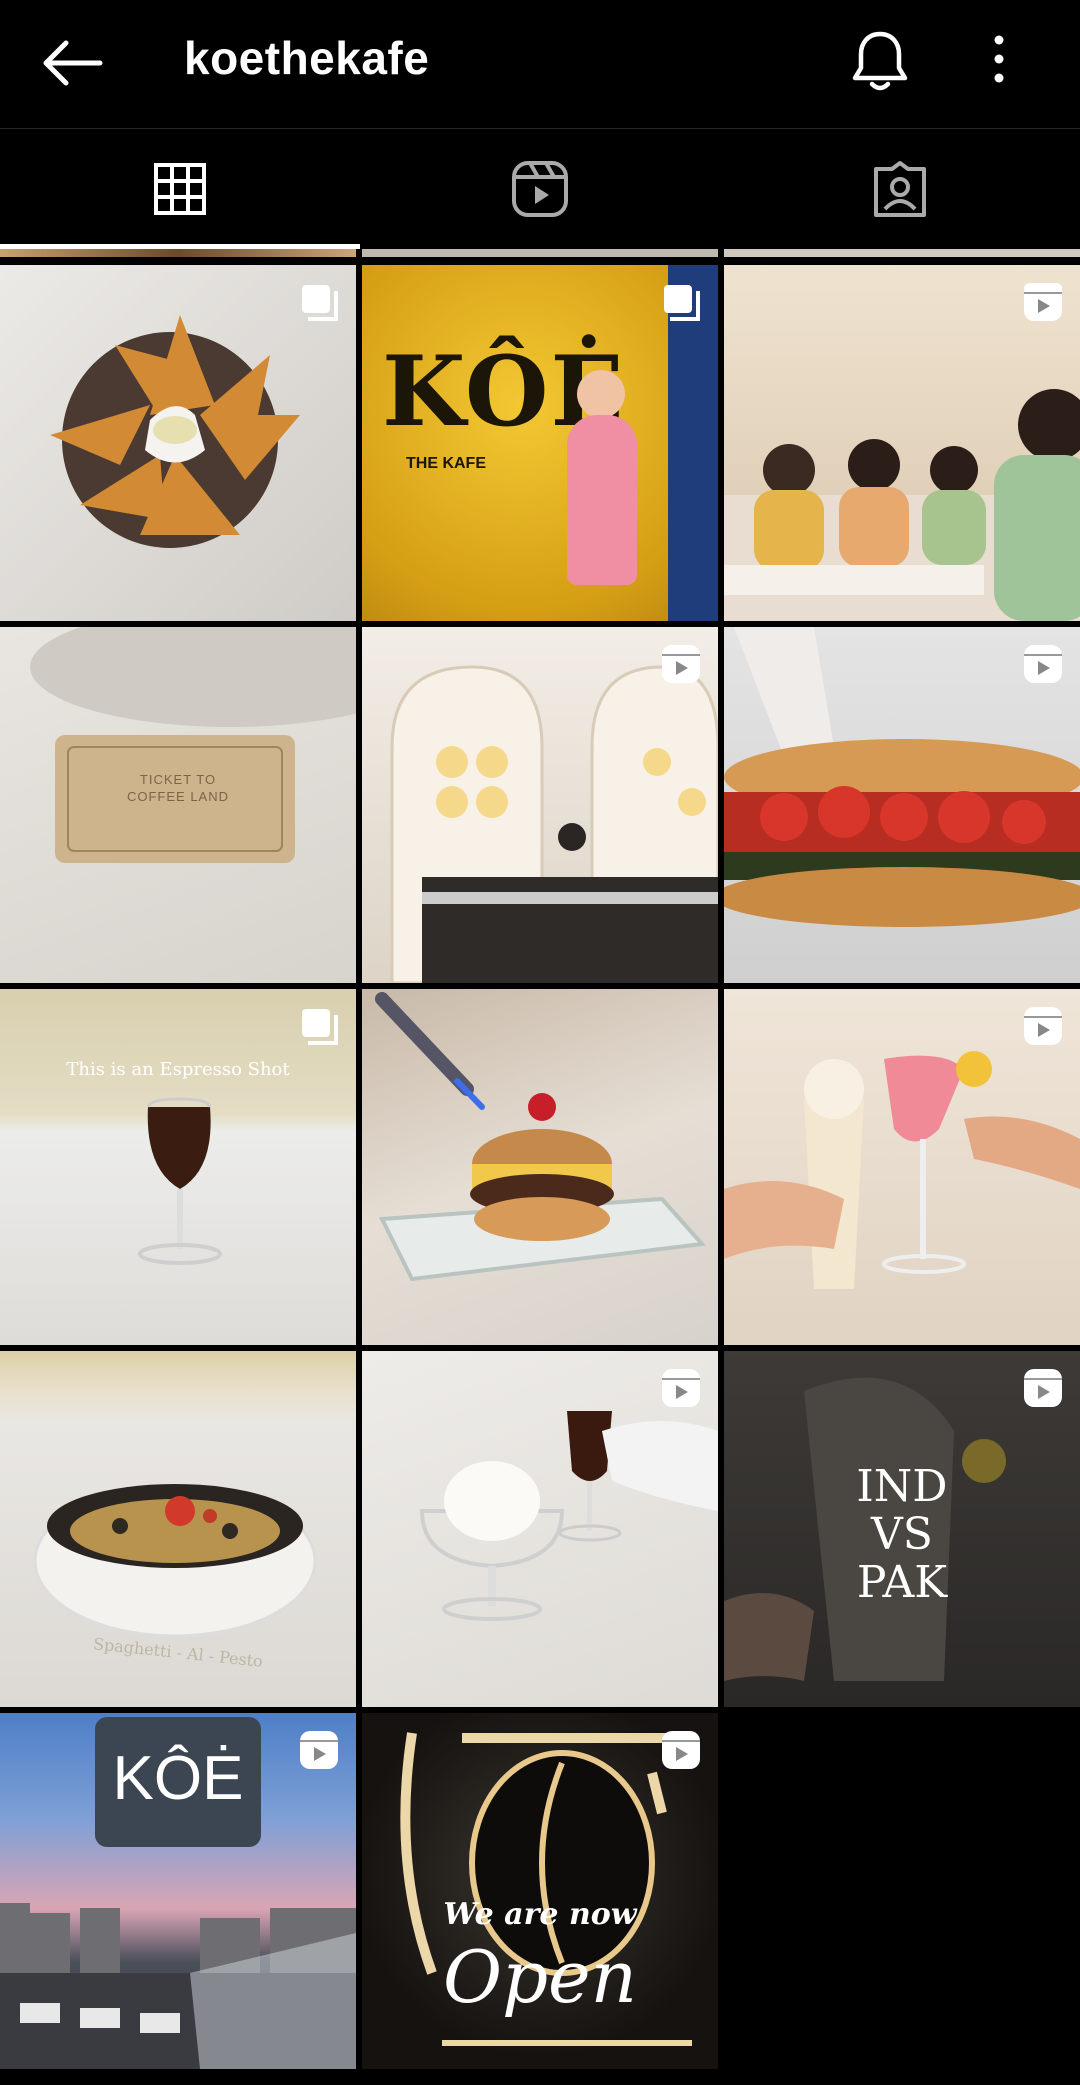 The image size is (1080, 2085). I want to click on profile-tabs, so click(540, 189).